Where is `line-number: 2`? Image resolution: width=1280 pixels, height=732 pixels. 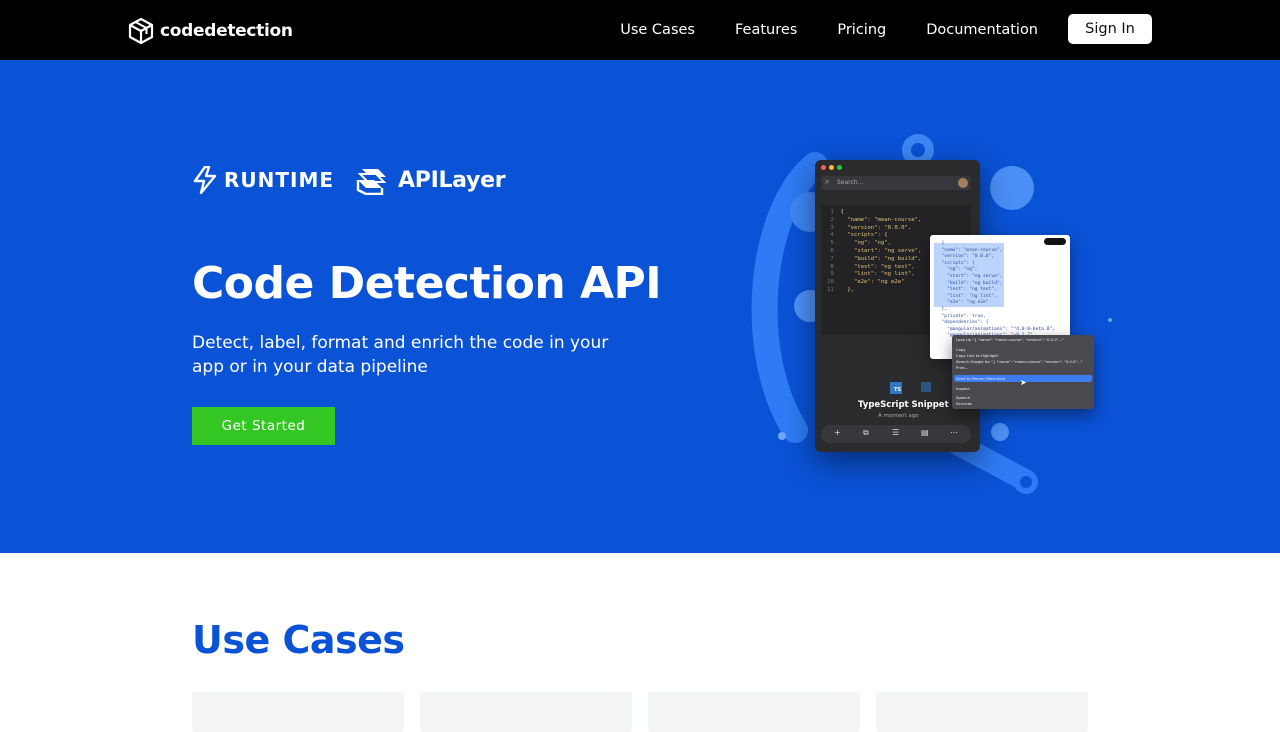
line-number: 2 is located at coordinates (834, 219).